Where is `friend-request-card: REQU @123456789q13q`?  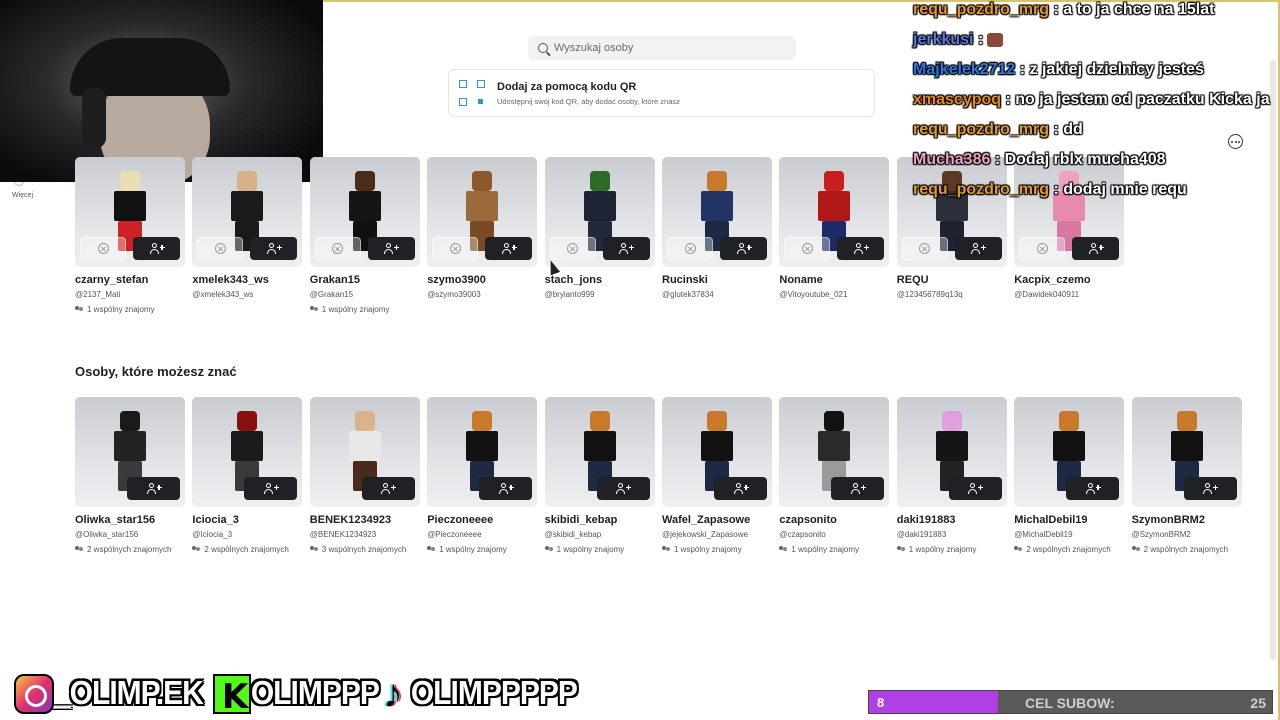
friend-request-card: REQU @123456789q13q is located at coordinates (951, 228).